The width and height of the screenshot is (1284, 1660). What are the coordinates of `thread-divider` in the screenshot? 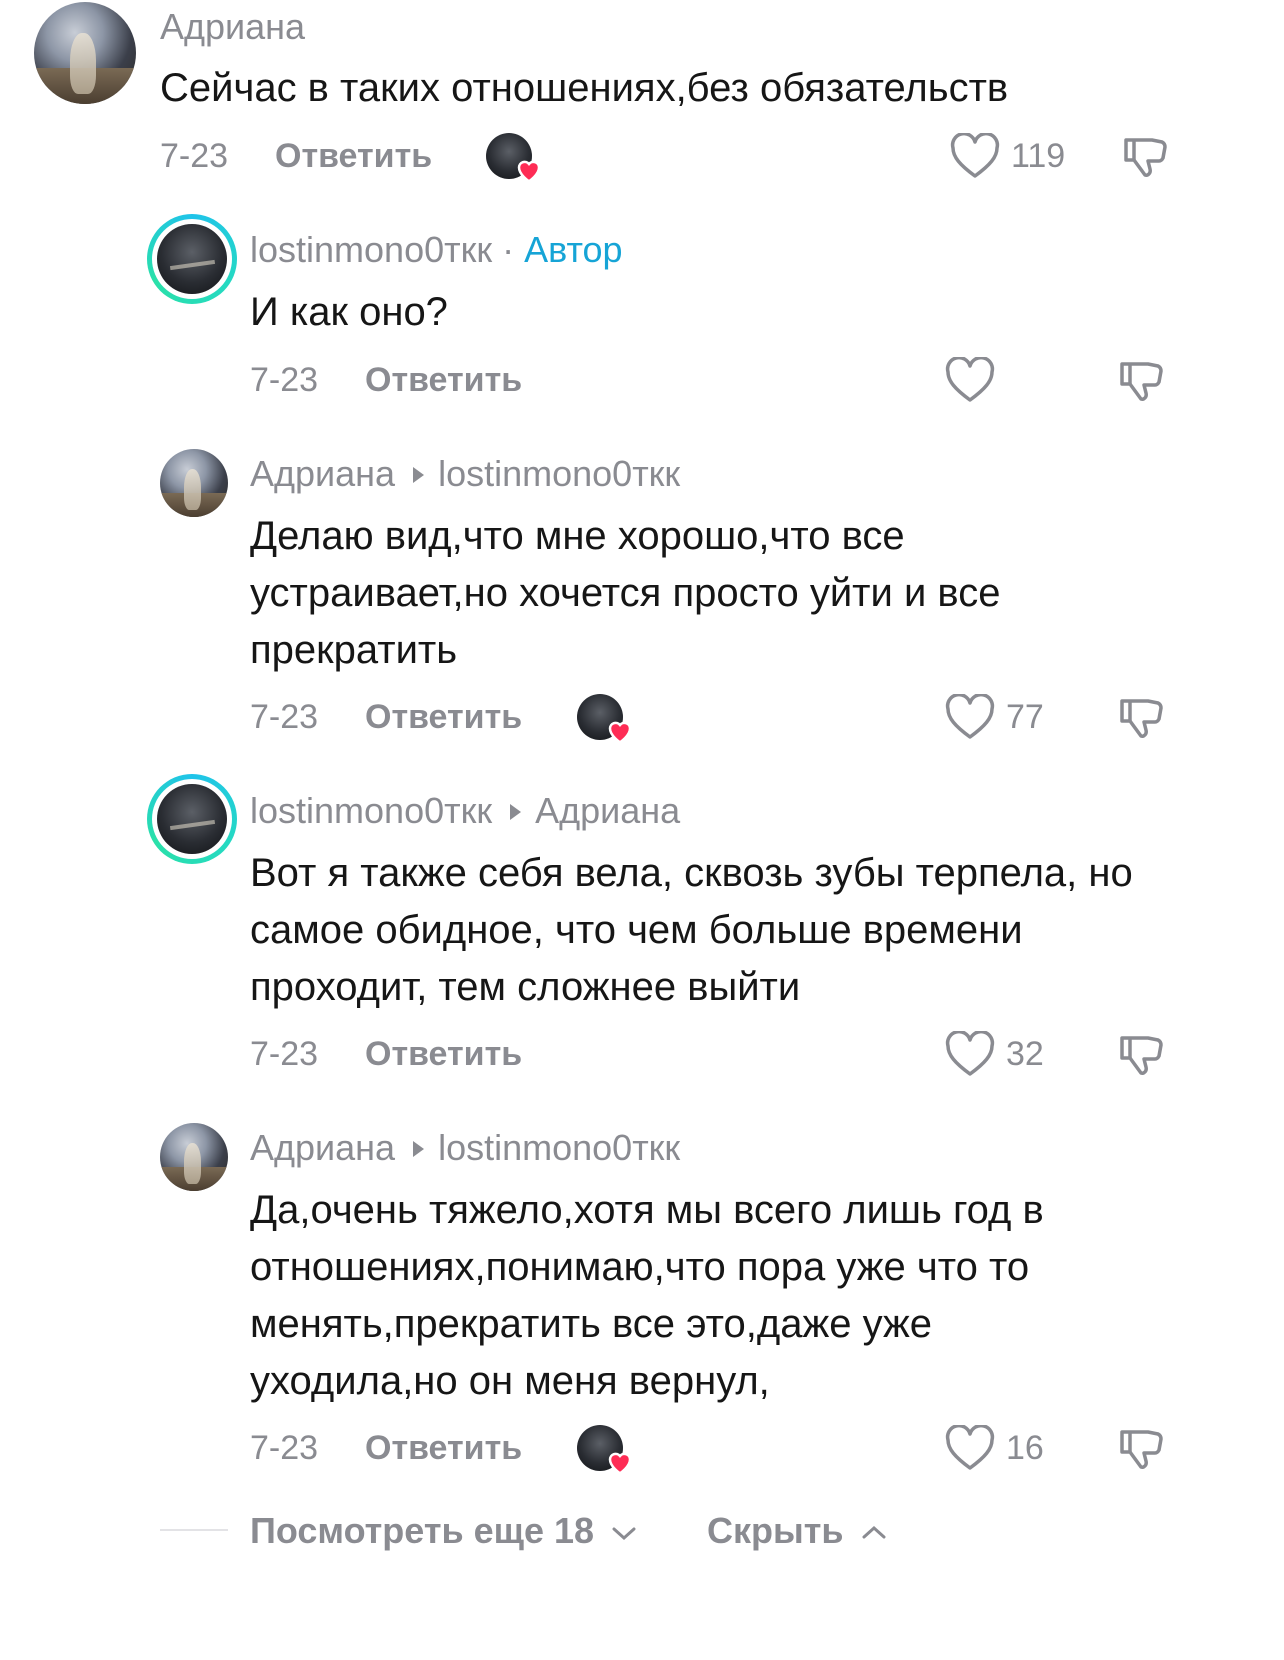 It's located at (194, 1530).